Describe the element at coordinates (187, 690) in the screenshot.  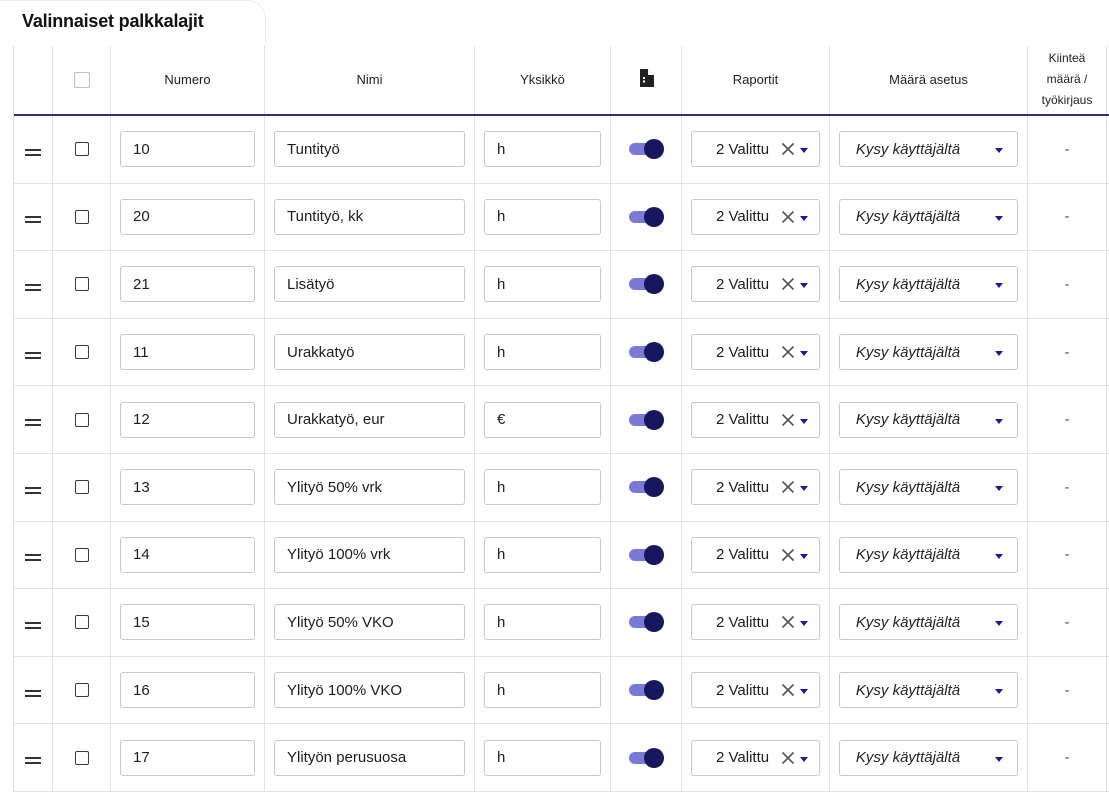
I see `numero-input: 16` at that location.